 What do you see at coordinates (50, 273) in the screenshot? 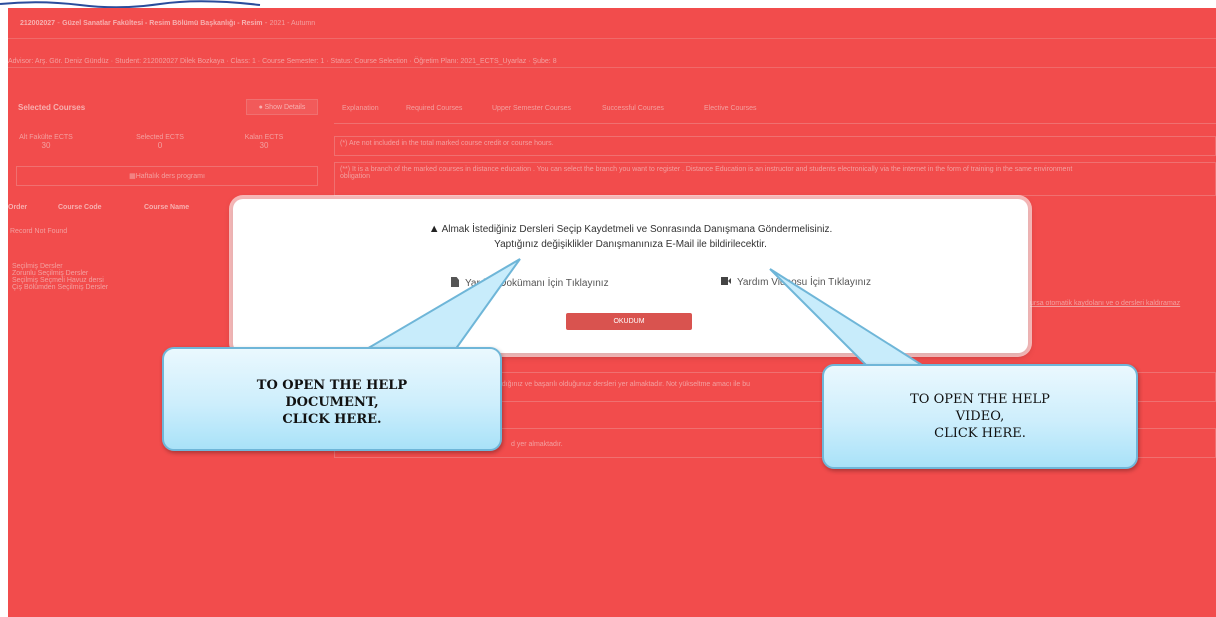
I see `legend-item: Zorunlu Seçilmiş Dersler` at bounding box center [50, 273].